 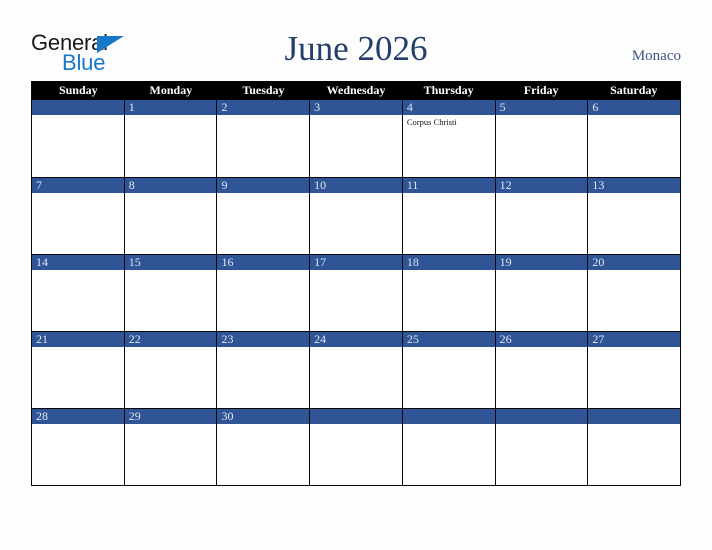 I want to click on calendar-day-cell-11: 11, so click(x=448, y=215).